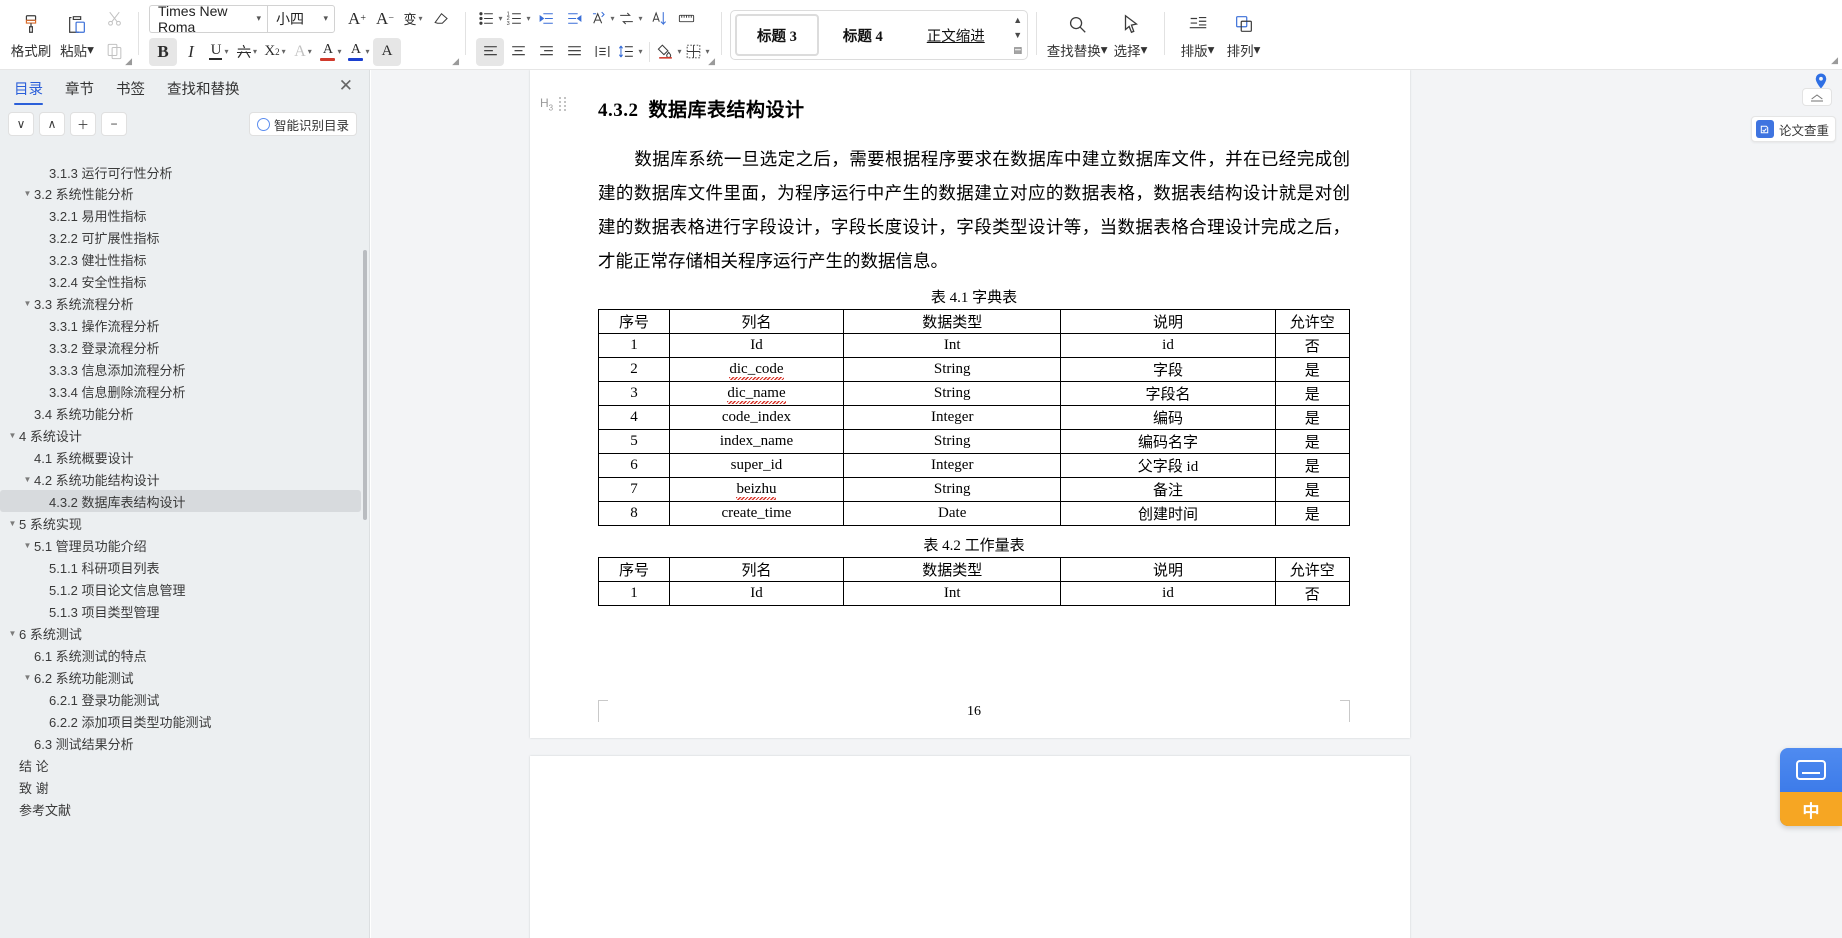 The width and height of the screenshot is (1842, 938). Describe the element at coordinates (203, 91) in the screenshot. I see `sidebar-tab-find-replace: 查找和替换` at that location.